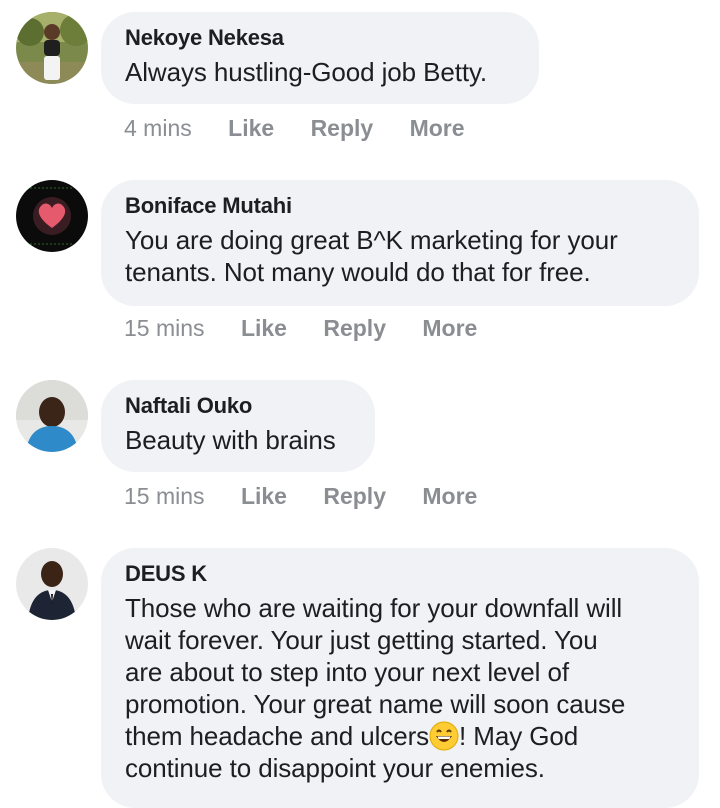 The width and height of the screenshot is (720, 808). I want to click on comment-actions: 4 mins Like Reply More, so click(294, 128).